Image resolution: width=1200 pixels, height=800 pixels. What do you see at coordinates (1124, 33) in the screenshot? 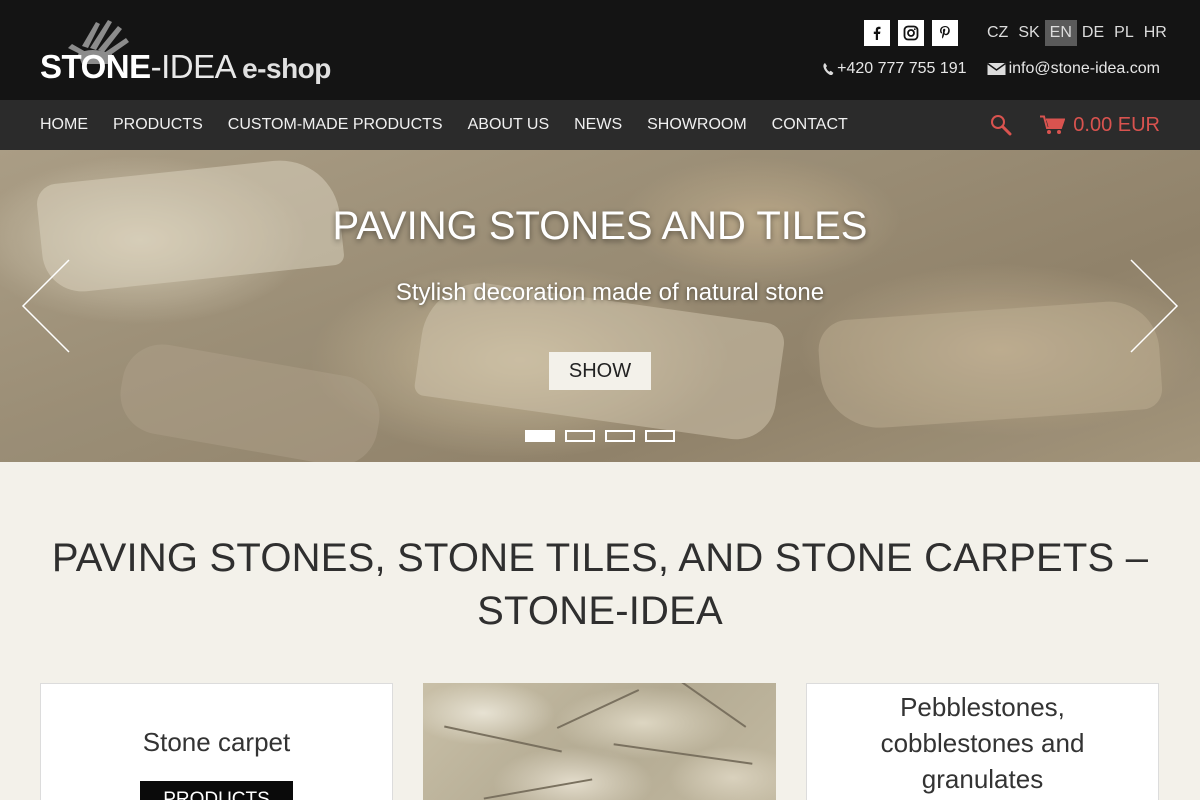
I see `lang-pl: PL` at bounding box center [1124, 33].